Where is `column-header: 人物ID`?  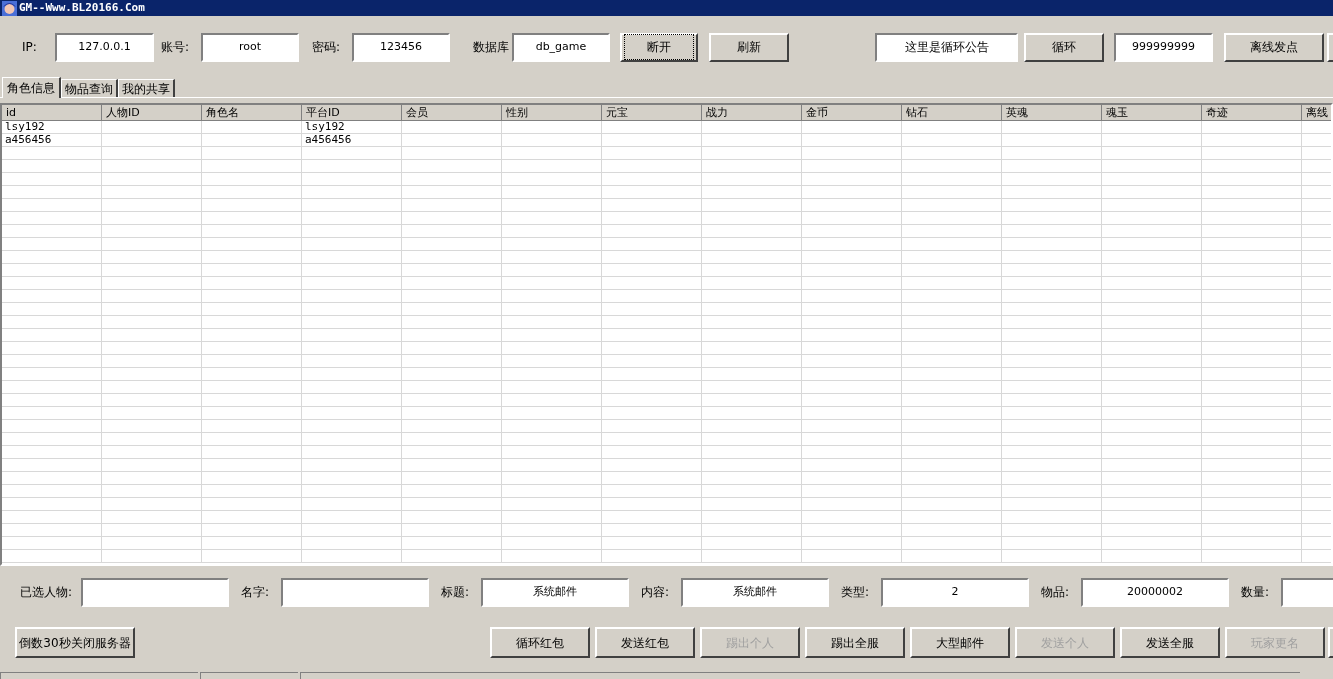 column-header: 人物ID is located at coordinates (152, 113).